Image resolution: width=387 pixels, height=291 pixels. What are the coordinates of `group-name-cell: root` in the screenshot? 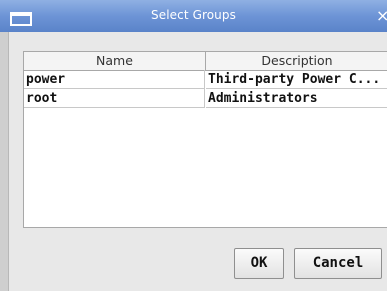 It's located at (114, 98).